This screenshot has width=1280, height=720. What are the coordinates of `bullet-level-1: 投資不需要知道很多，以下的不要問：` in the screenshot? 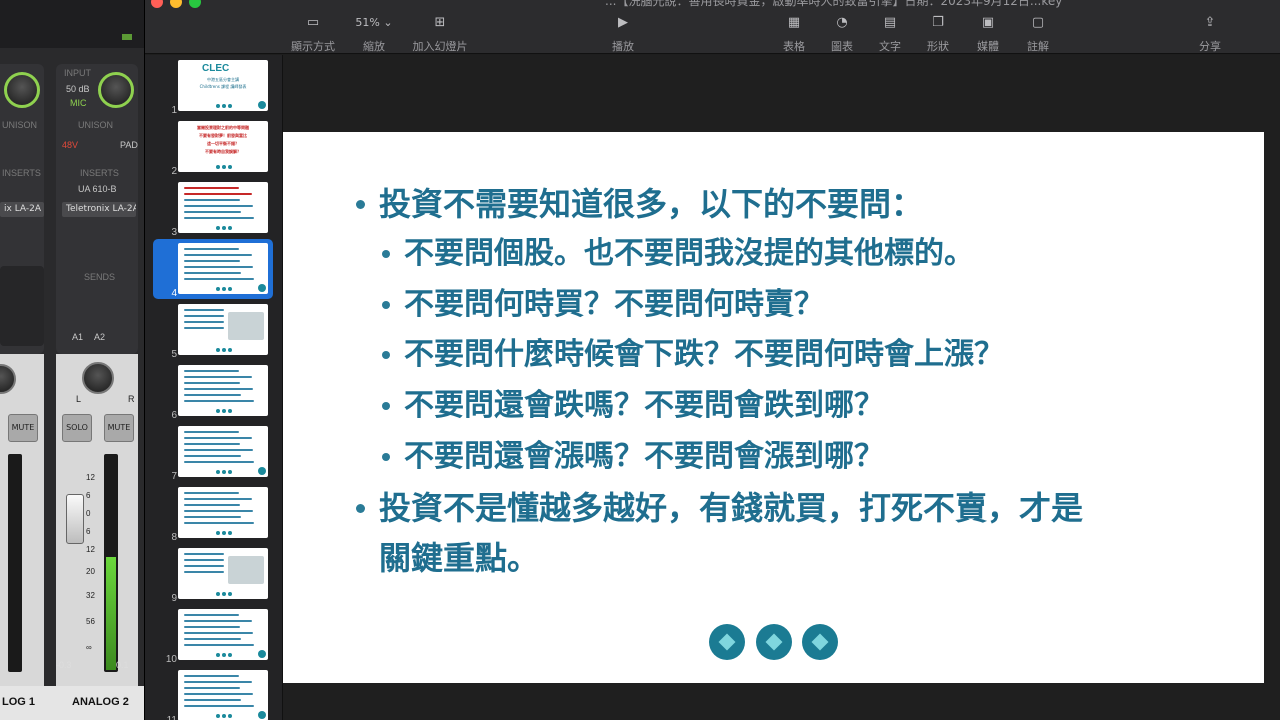 It's located at (639, 204).